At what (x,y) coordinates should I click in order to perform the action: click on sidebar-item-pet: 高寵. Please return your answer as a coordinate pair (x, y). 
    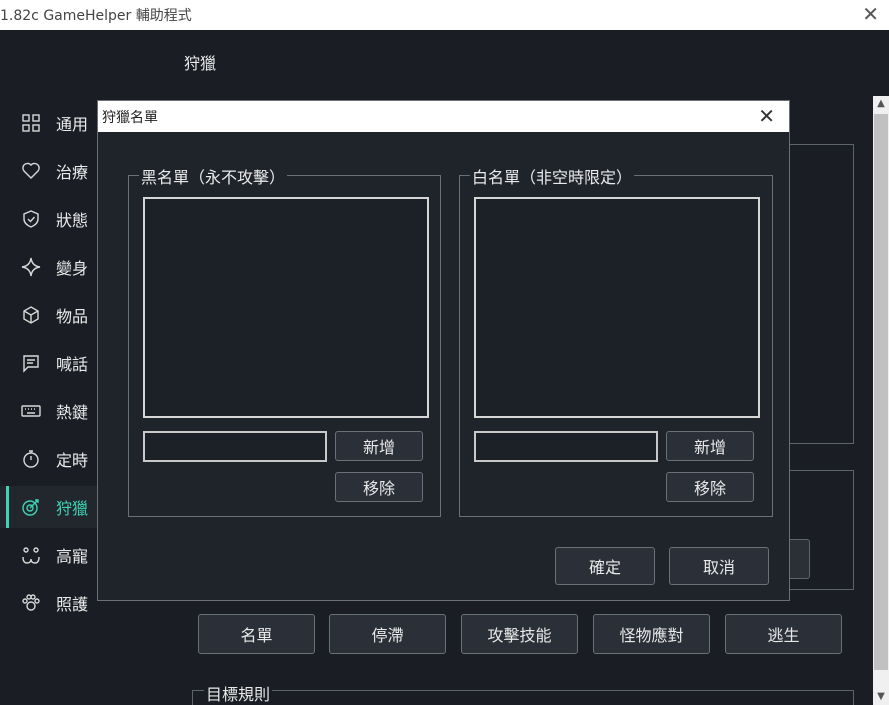
    Looking at the image, I should click on (50, 555).